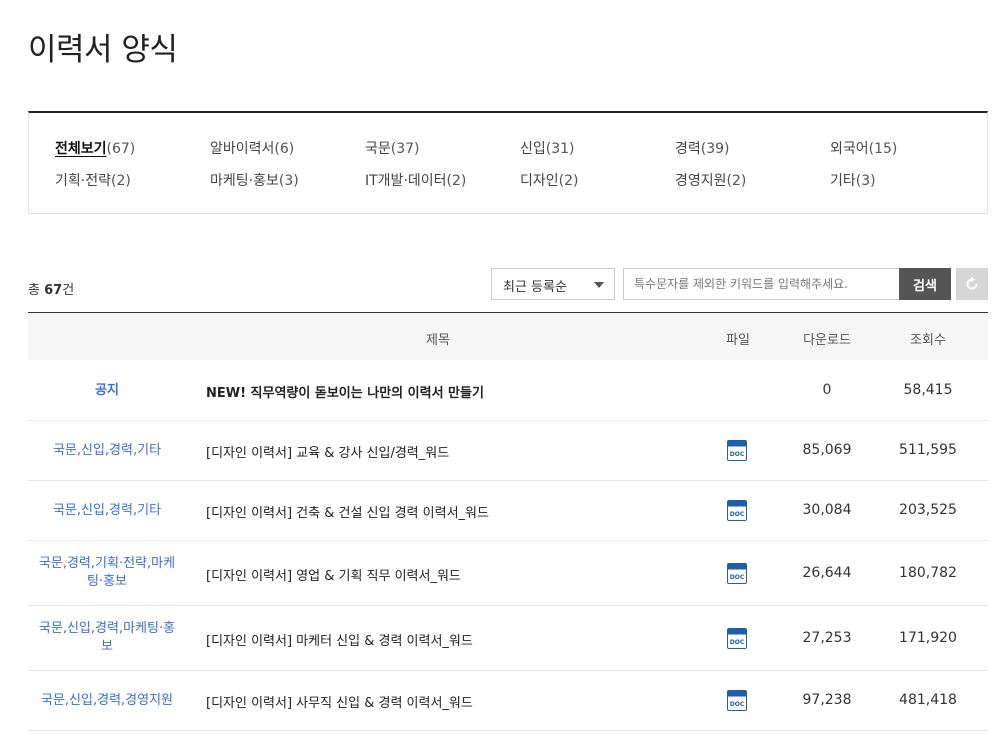  Describe the element at coordinates (438, 340) in the screenshot. I see `header-title: 제목` at that location.